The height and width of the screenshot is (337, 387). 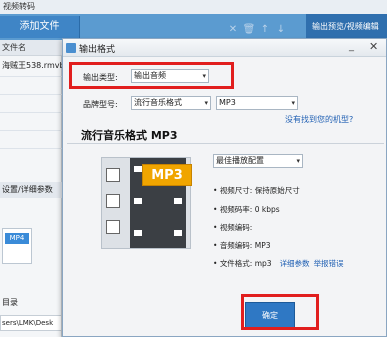 What do you see at coordinates (249, 209) in the screenshot?
I see `info-video-bitrate-text: 视频码率: 0 kbps` at bounding box center [249, 209].